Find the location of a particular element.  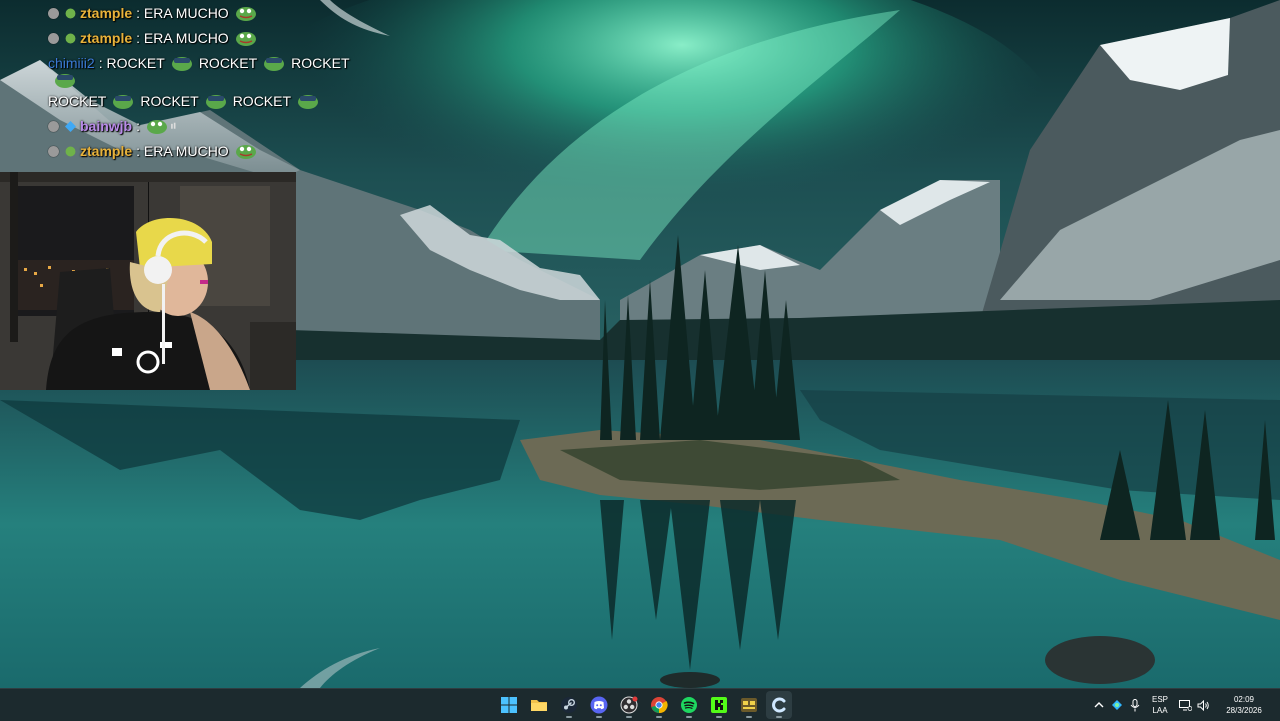

spotify-button is located at coordinates (689, 705).